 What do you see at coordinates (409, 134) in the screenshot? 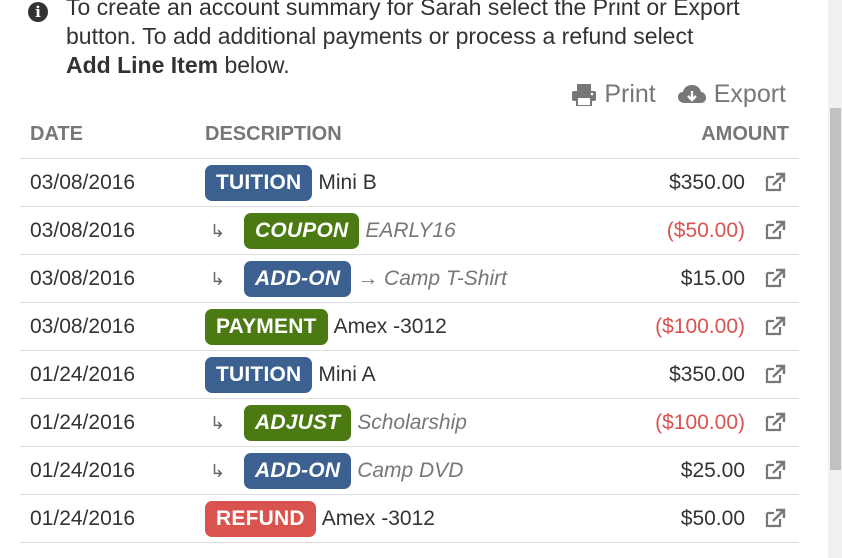
I see `table-header: DATE DESCRIPTION AMOUNT` at bounding box center [409, 134].